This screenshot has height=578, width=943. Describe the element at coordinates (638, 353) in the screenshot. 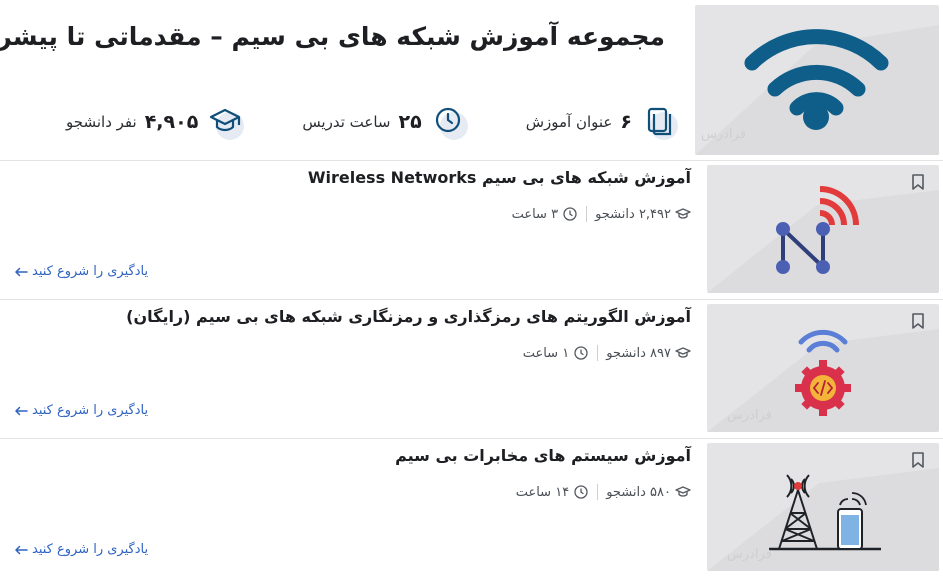

I see `course-students-text: ۸۹۷ دانشجو` at that location.